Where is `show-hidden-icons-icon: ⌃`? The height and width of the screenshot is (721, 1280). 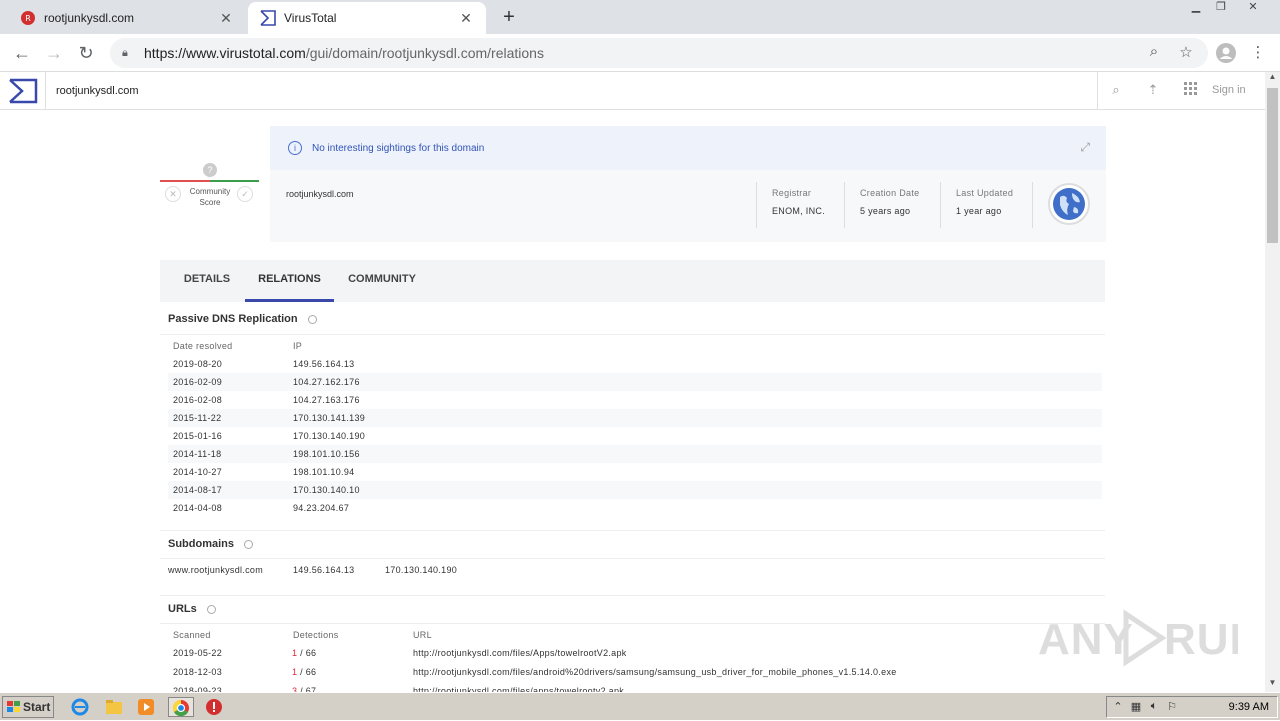
show-hidden-icons-icon: ⌃ is located at coordinates (1118, 707).